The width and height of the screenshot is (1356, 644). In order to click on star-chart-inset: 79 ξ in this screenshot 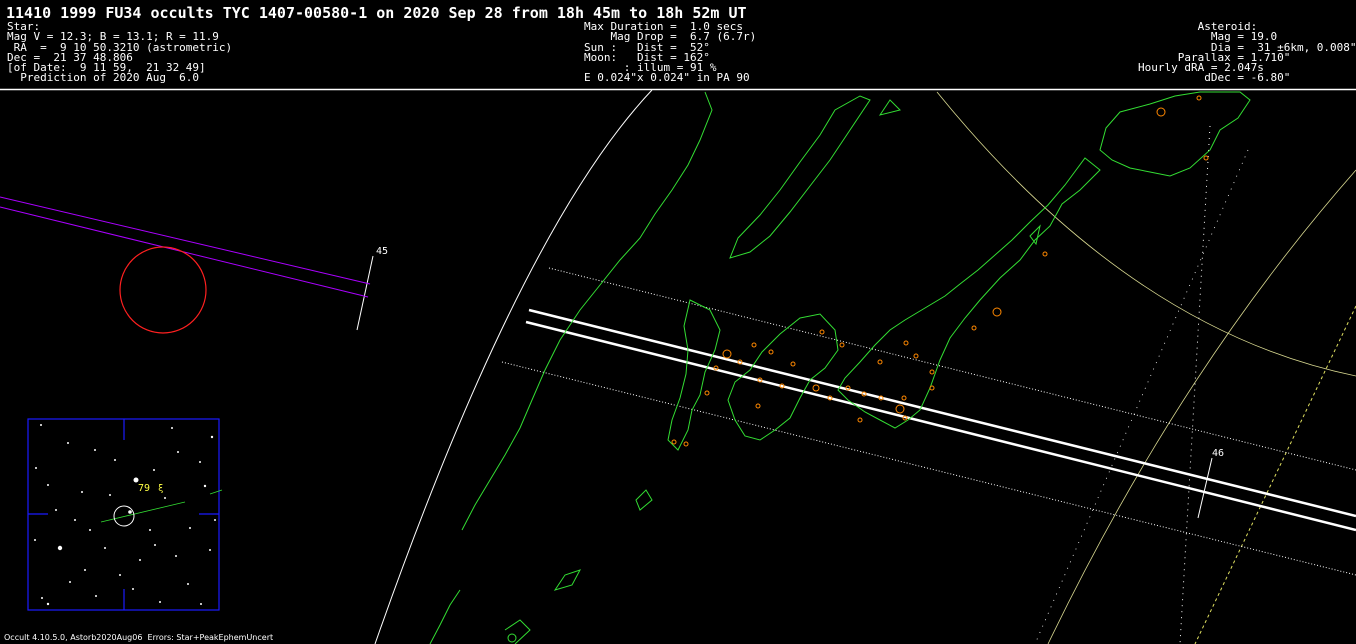, I will do `click(125, 514)`.